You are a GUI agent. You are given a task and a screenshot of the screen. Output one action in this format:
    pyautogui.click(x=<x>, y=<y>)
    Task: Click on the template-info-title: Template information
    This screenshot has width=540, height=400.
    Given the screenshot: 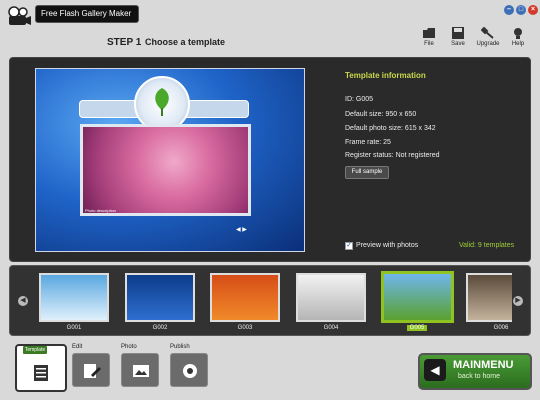 What is the action you would take?
    pyautogui.click(x=385, y=75)
    